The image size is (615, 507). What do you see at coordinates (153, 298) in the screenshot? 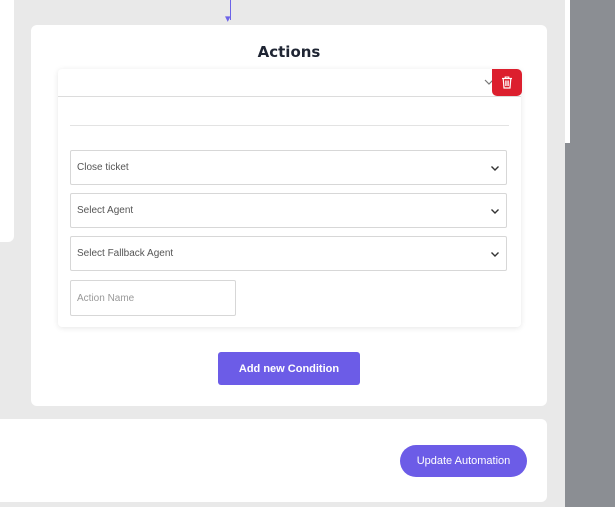
I see `action-name-input` at bounding box center [153, 298].